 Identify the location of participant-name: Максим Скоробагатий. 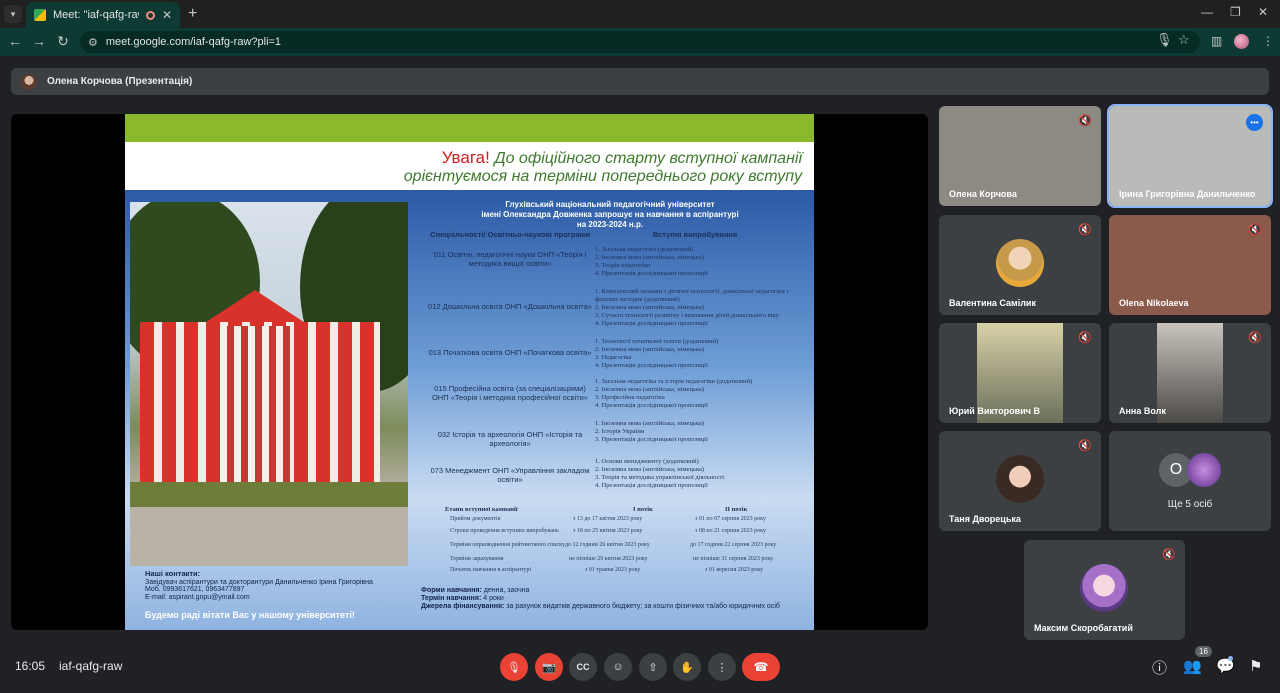
(1083, 628).